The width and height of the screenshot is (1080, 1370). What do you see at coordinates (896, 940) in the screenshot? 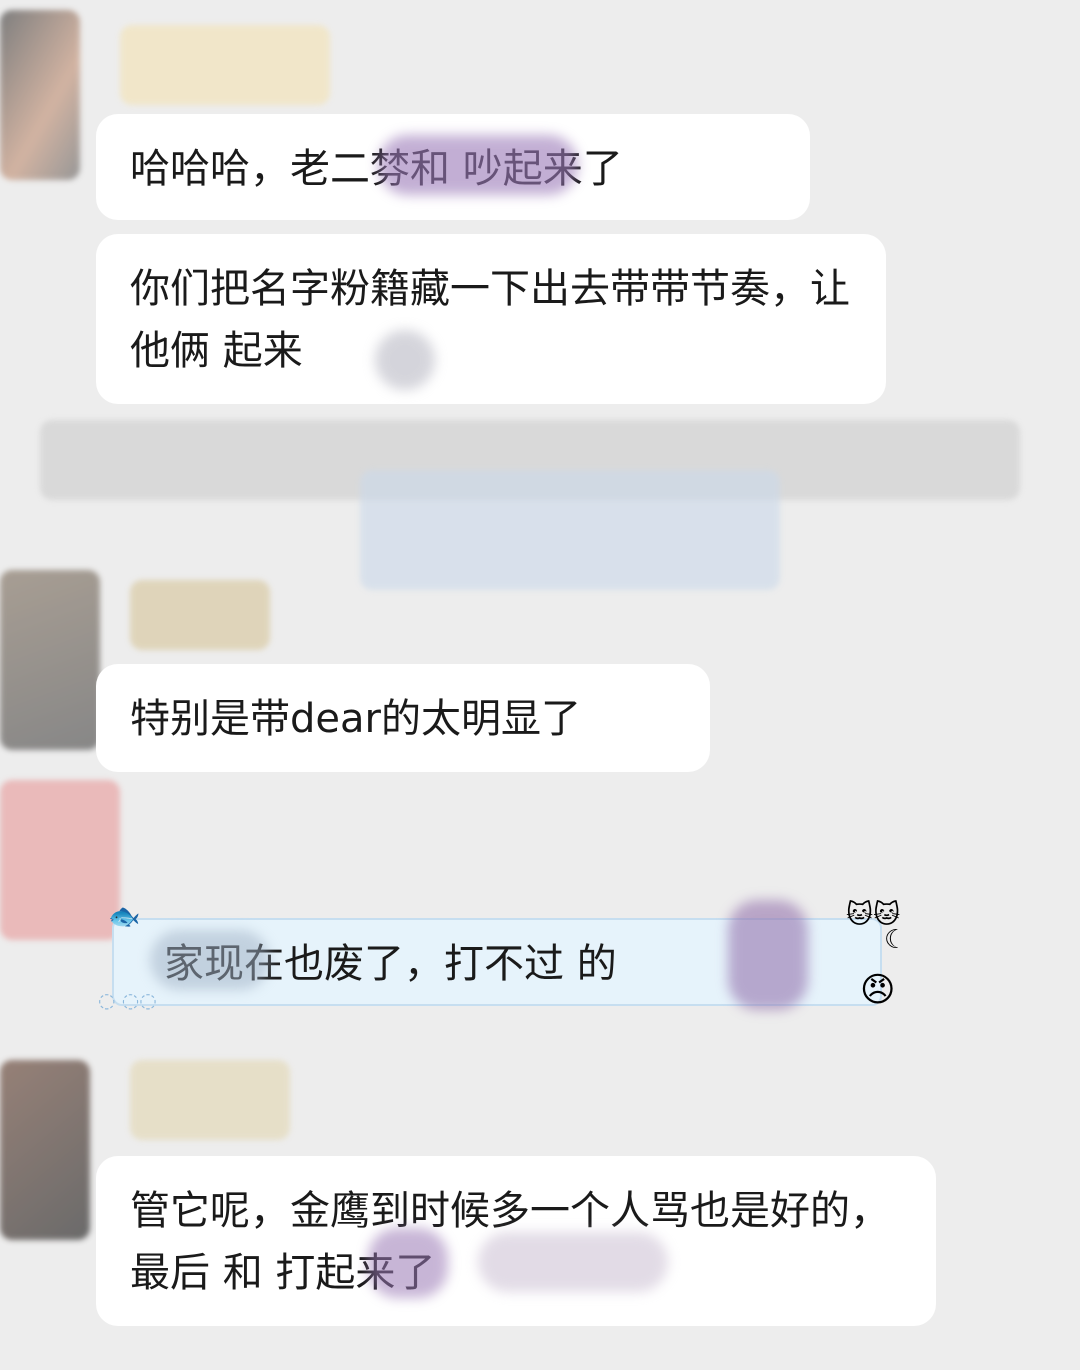
I see `moon-icon: ☾` at bounding box center [896, 940].